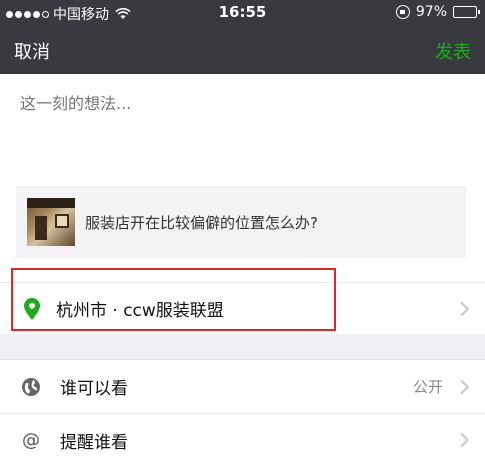  I want to click on location-pin-icon, so click(32, 308).